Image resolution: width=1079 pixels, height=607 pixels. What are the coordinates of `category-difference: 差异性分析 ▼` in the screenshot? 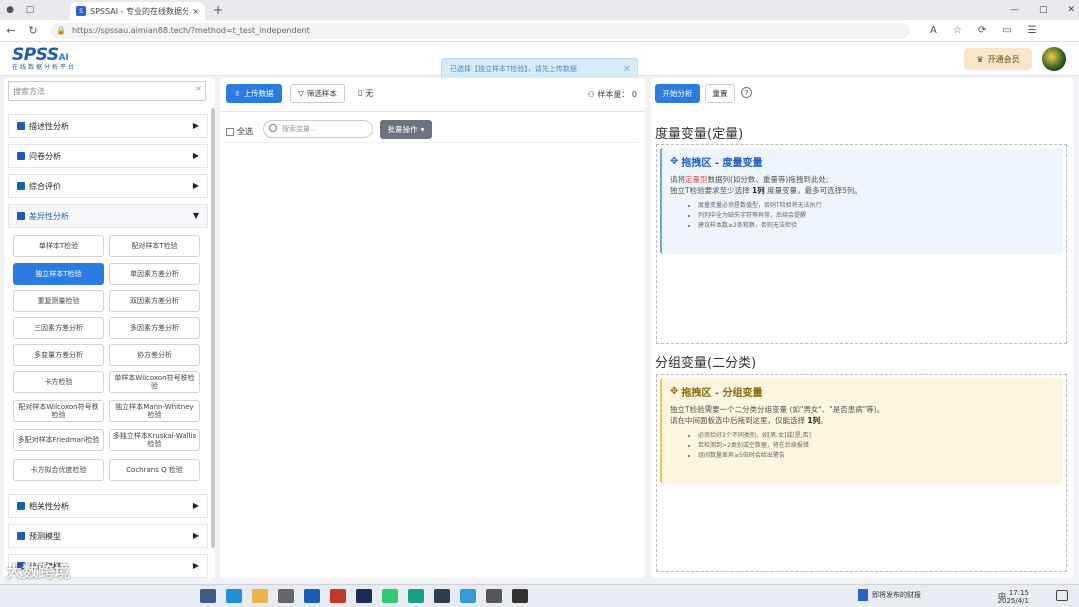 It's located at (108, 216).